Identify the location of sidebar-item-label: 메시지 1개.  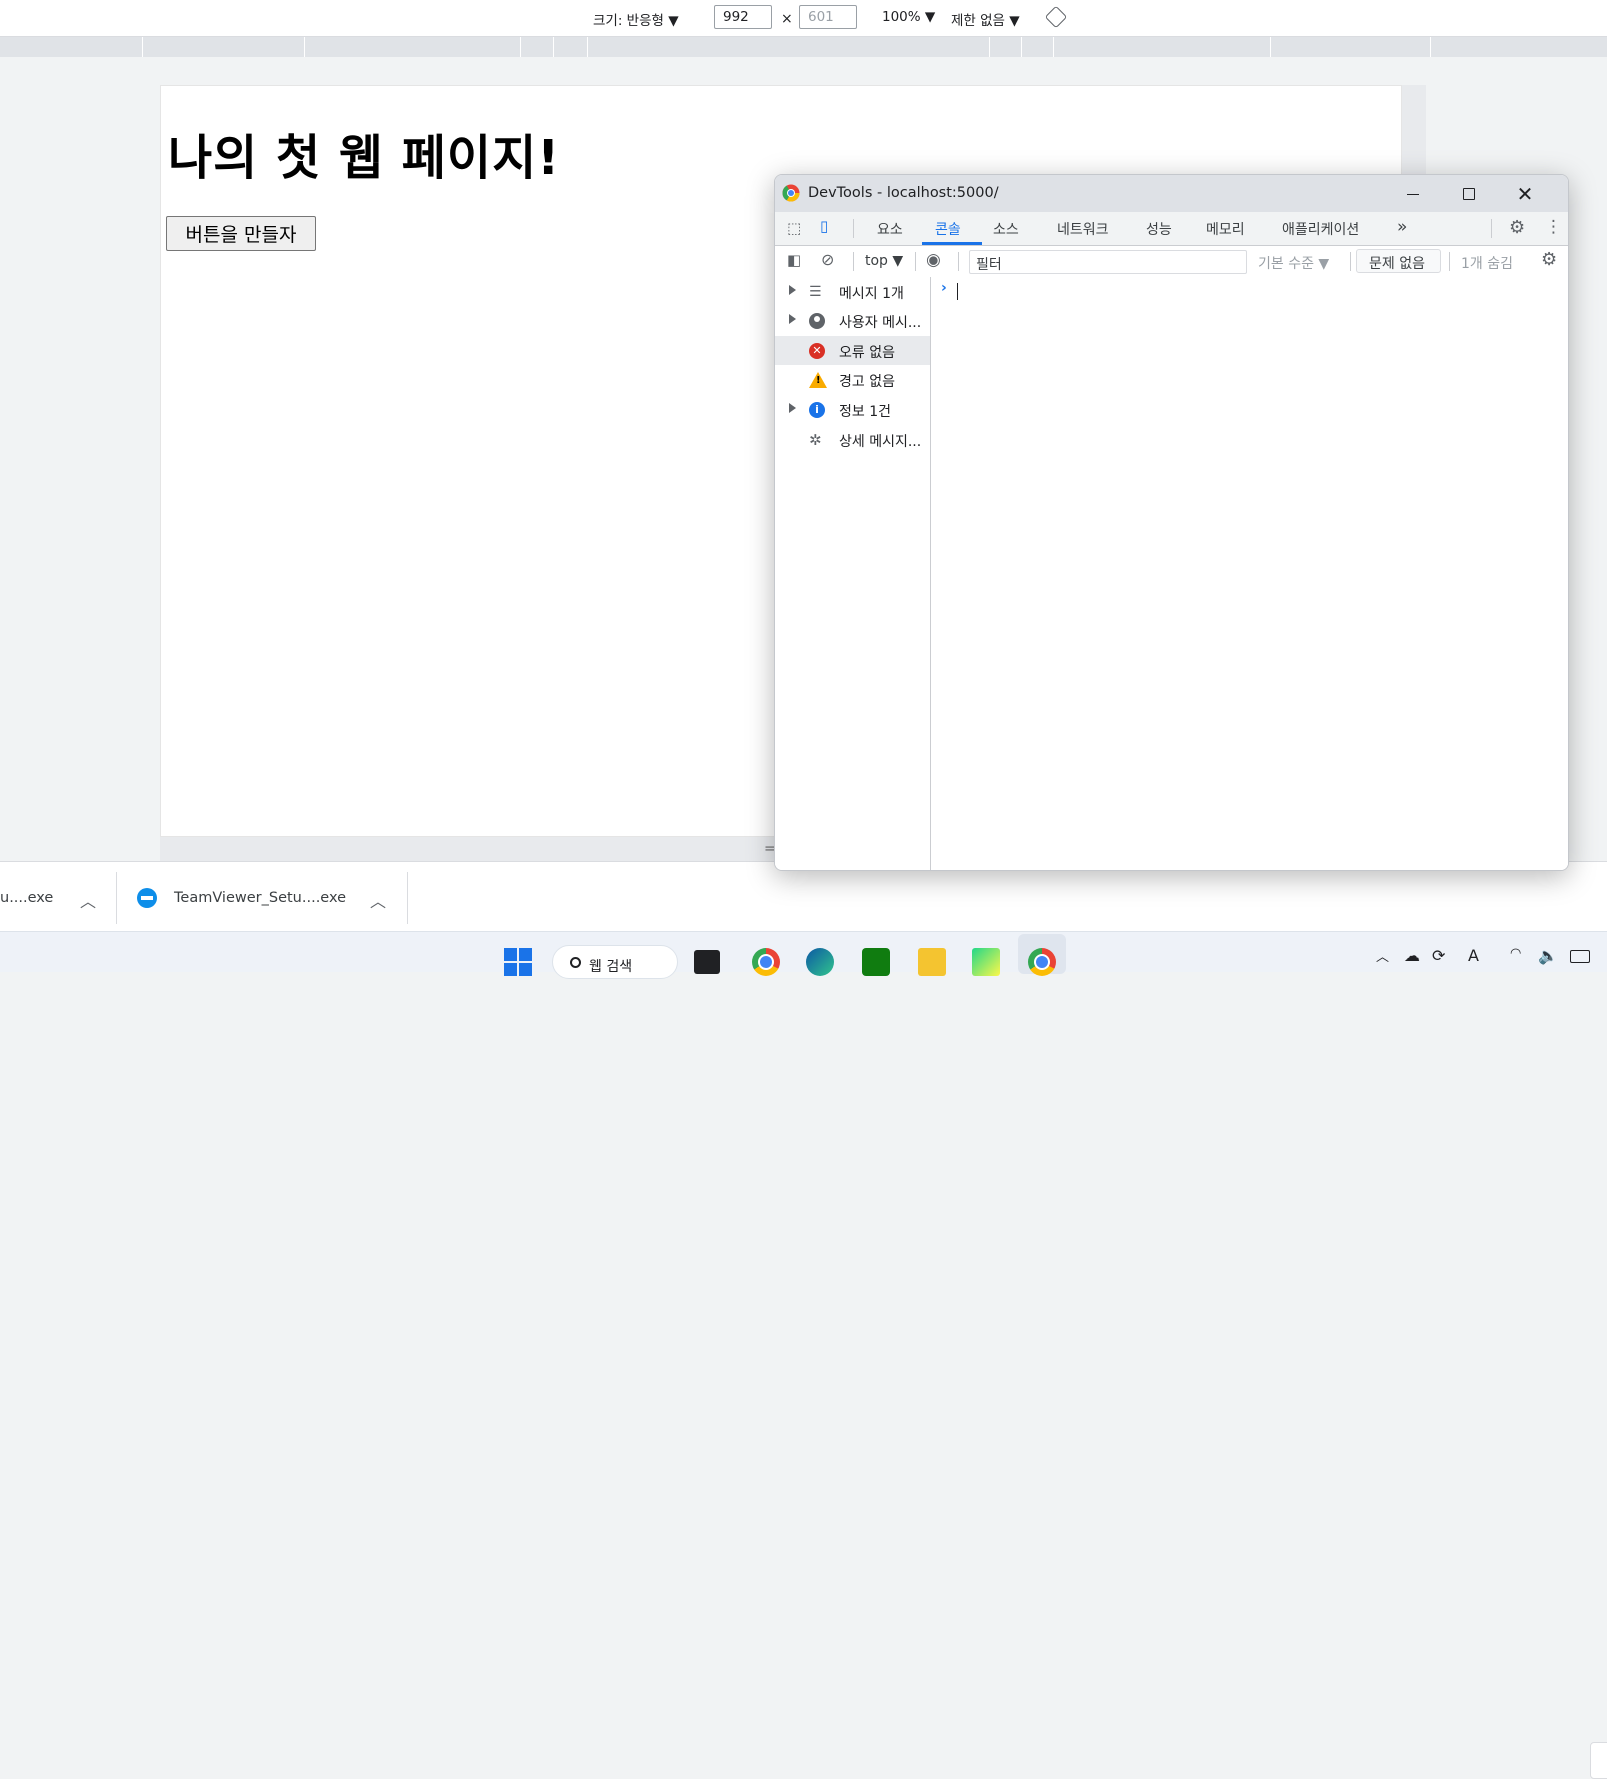
(871, 294).